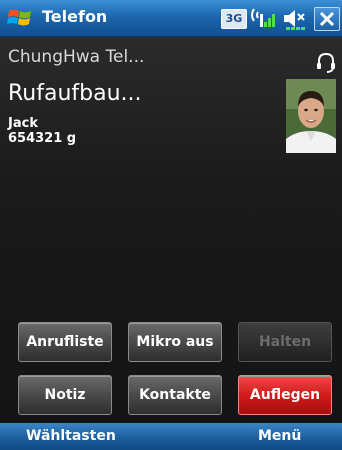 The width and height of the screenshot is (342, 450). What do you see at coordinates (65, 395) in the screenshot?
I see `note-button: Notiz` at bounding box center [65, 395].